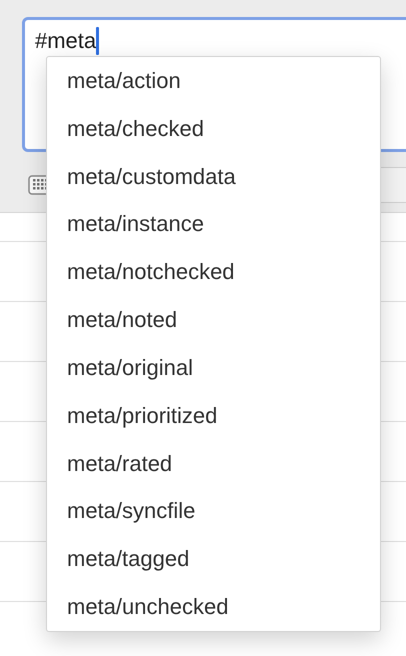 This screenshot has height=656, width=406. I want to click on suggestion-item: meta/noted, so click(213, 320).